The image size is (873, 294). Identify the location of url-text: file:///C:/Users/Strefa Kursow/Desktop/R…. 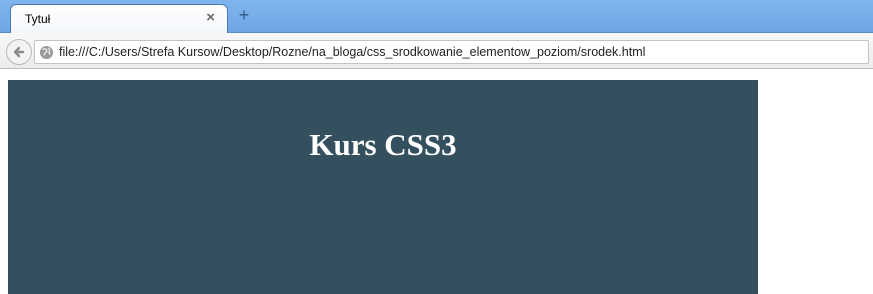
(352, 52).